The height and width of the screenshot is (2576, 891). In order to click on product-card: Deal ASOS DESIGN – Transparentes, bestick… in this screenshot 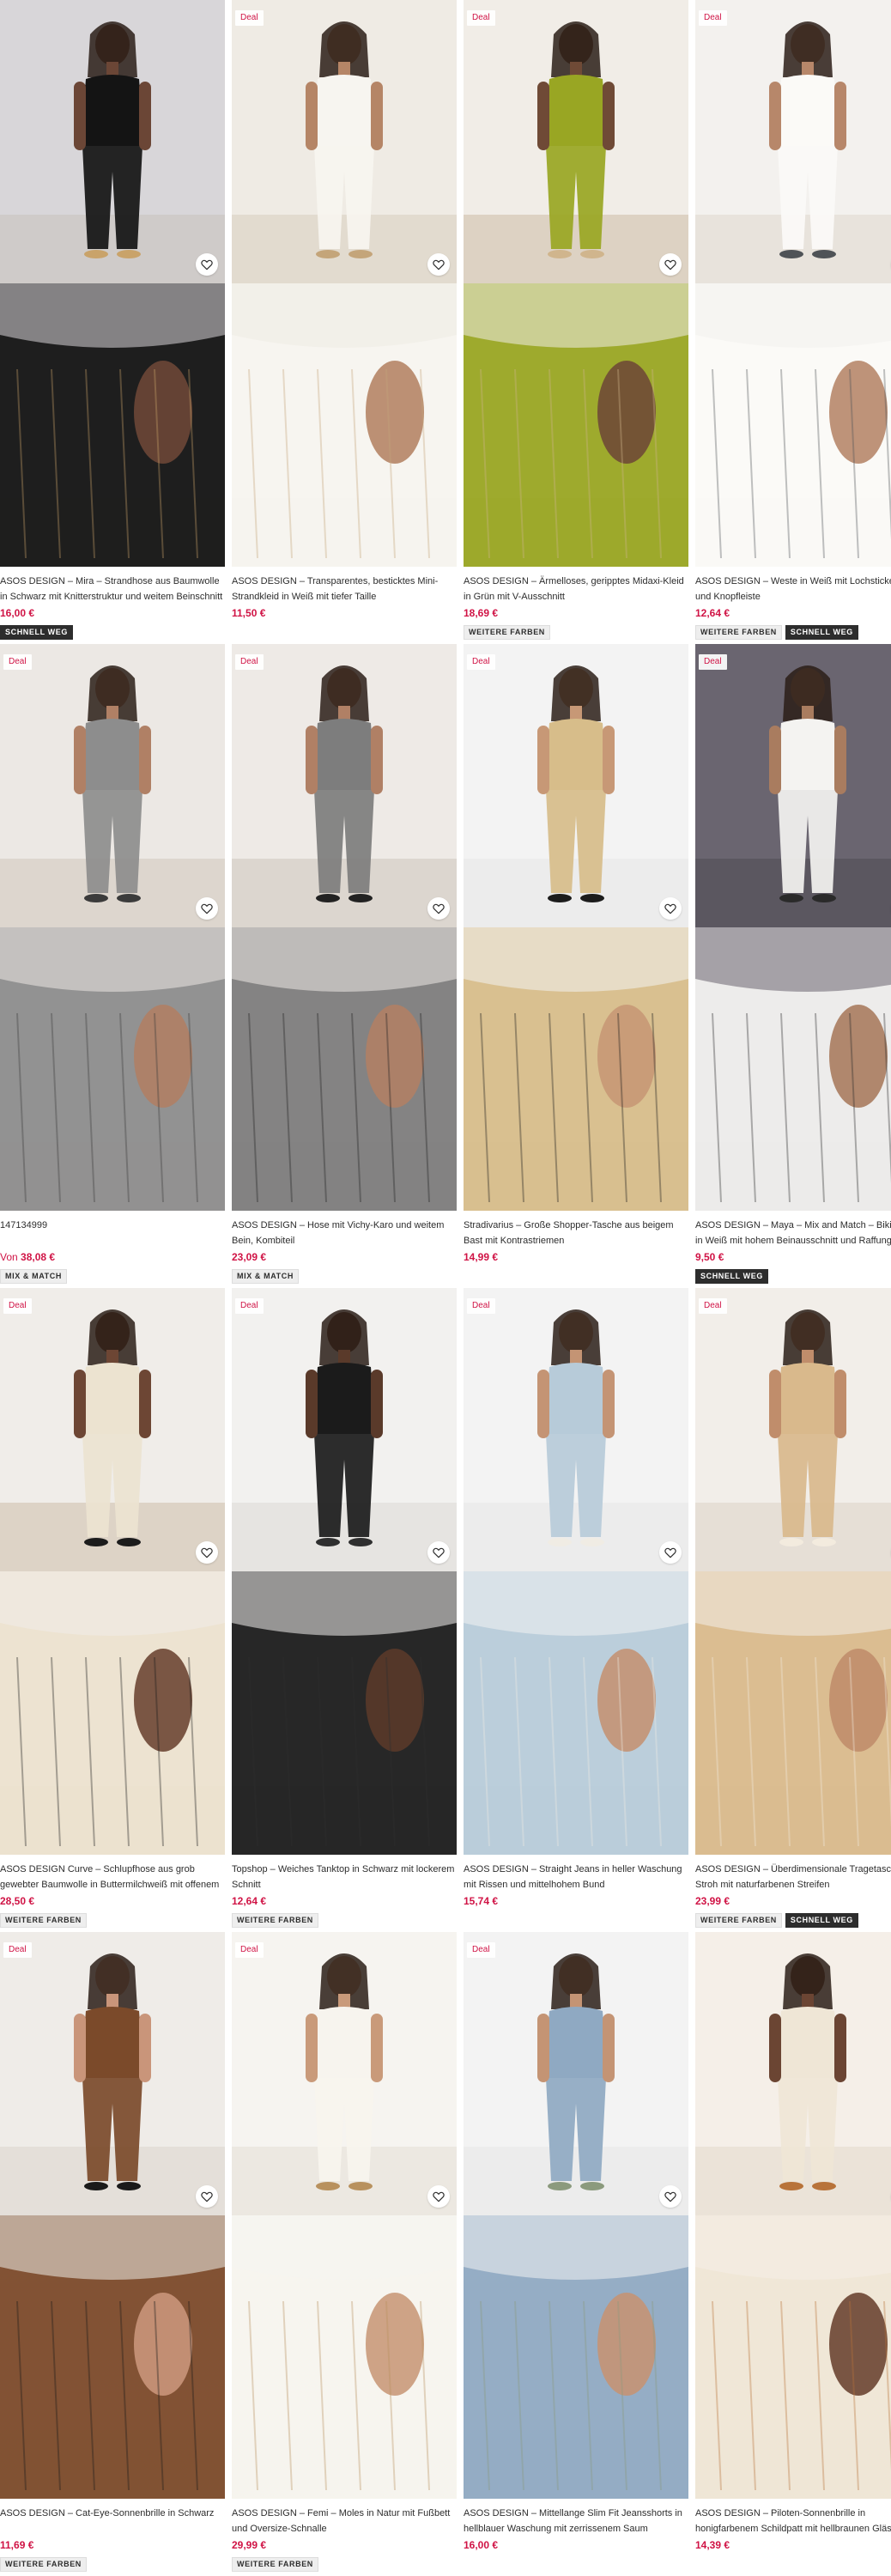, I will do `click(344, 322)`.